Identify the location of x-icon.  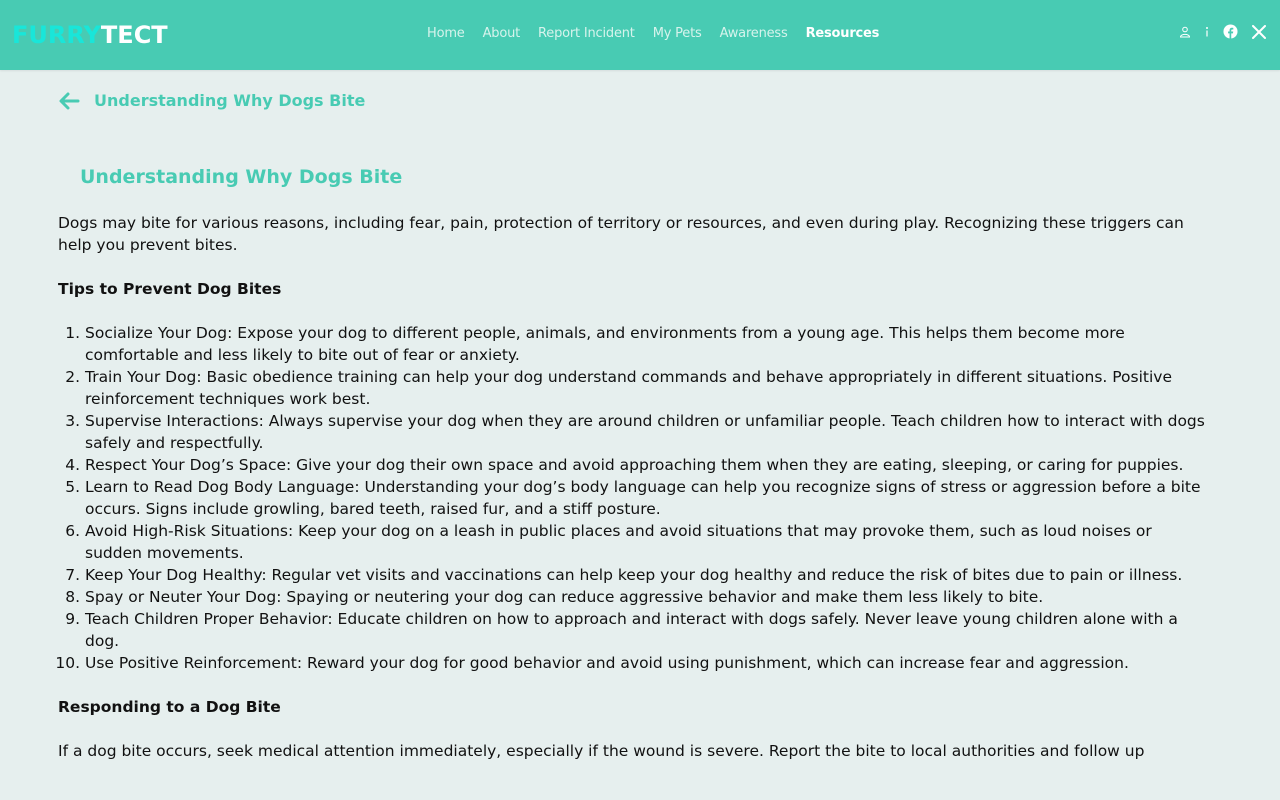
(1259, 31).